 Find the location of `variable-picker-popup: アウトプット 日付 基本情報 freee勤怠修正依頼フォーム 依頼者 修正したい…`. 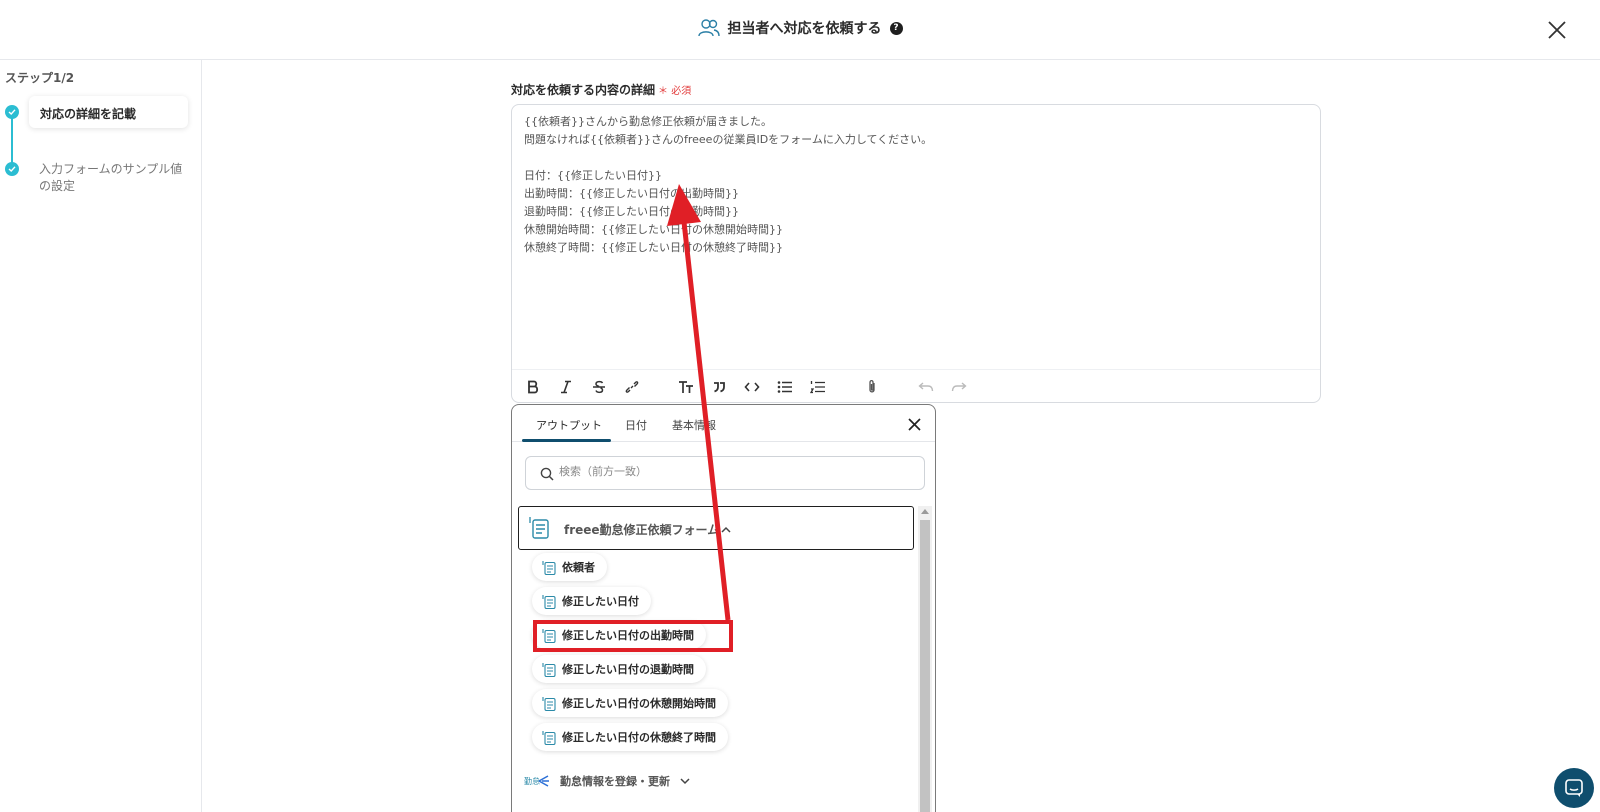

variable-picker-popup: アウトプット 日付 基本情報 freee勤怠修正依頼フォーム 依頼者 修正したい… is located at coordinates (723, 608).